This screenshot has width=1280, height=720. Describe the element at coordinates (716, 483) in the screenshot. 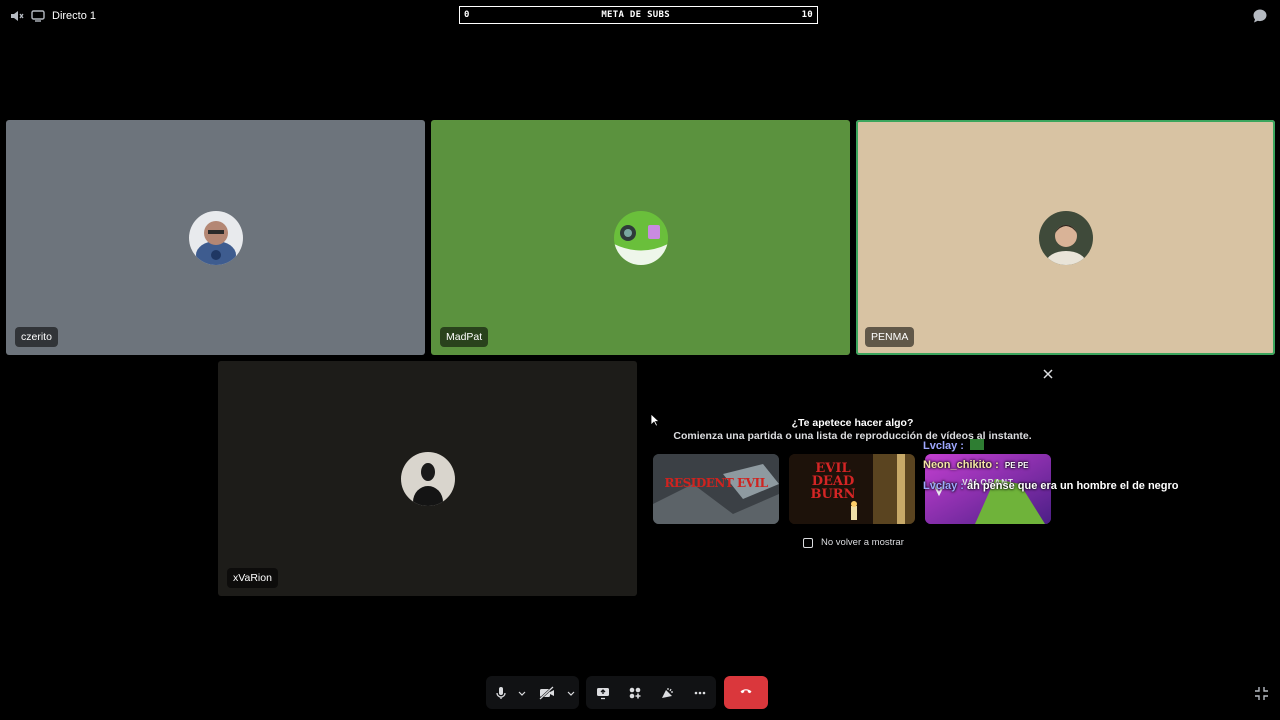

I see `game-title: RESIDENT EVIL` at that location.